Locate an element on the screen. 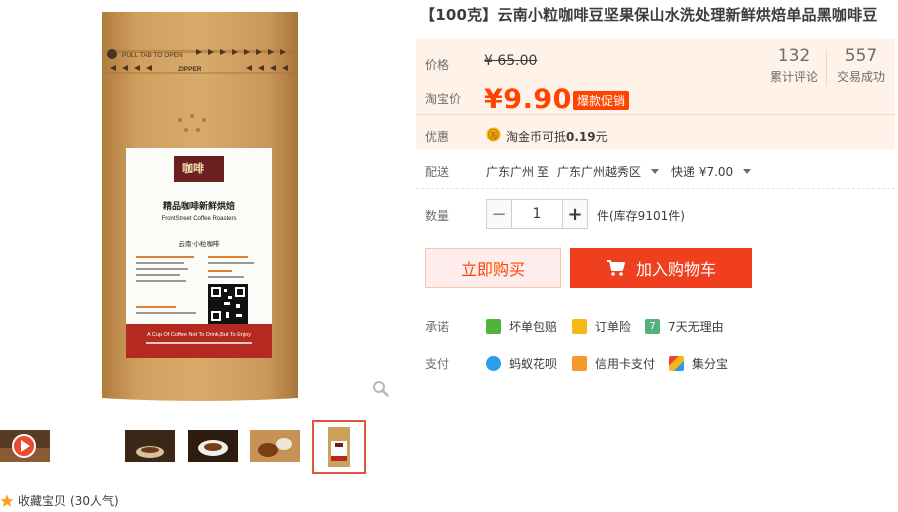  stock-info: 件(库存9101件) is located at coordinates (641, 216).